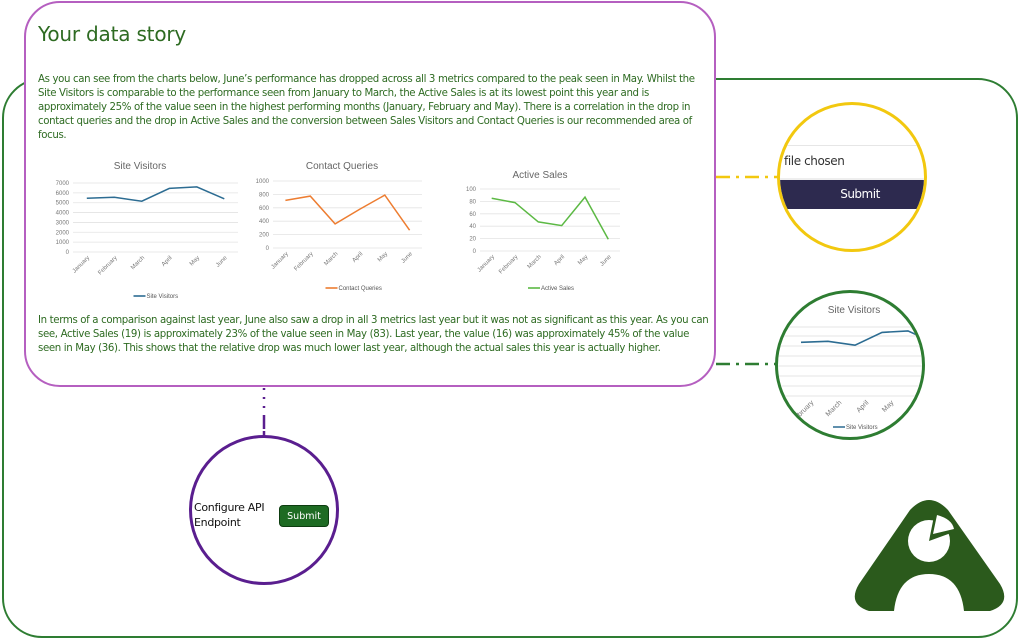 This screenshot has height=642, width=1024. I want to click on api-config-callout: Configure API Endpoint Submit, so click(264, 510).